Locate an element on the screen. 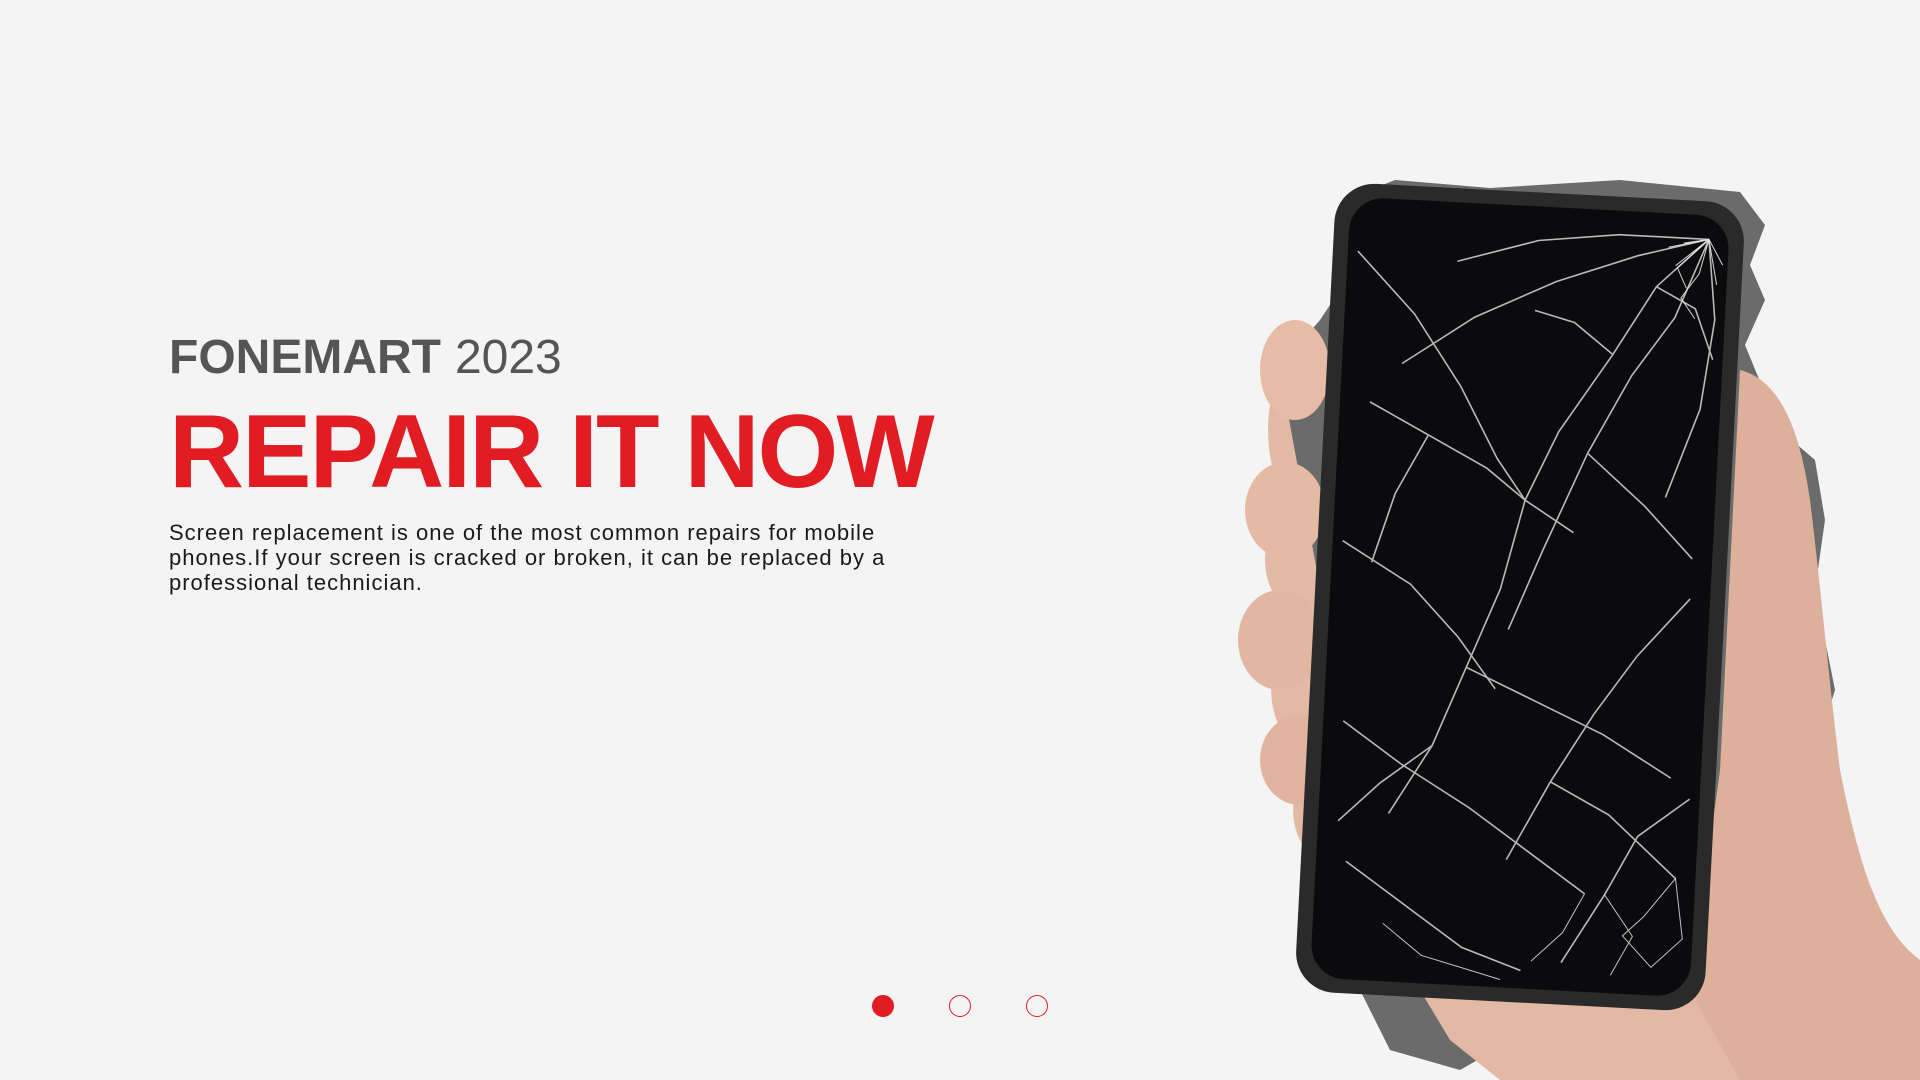  carousel-dots is located at coordinates (960, 1006).